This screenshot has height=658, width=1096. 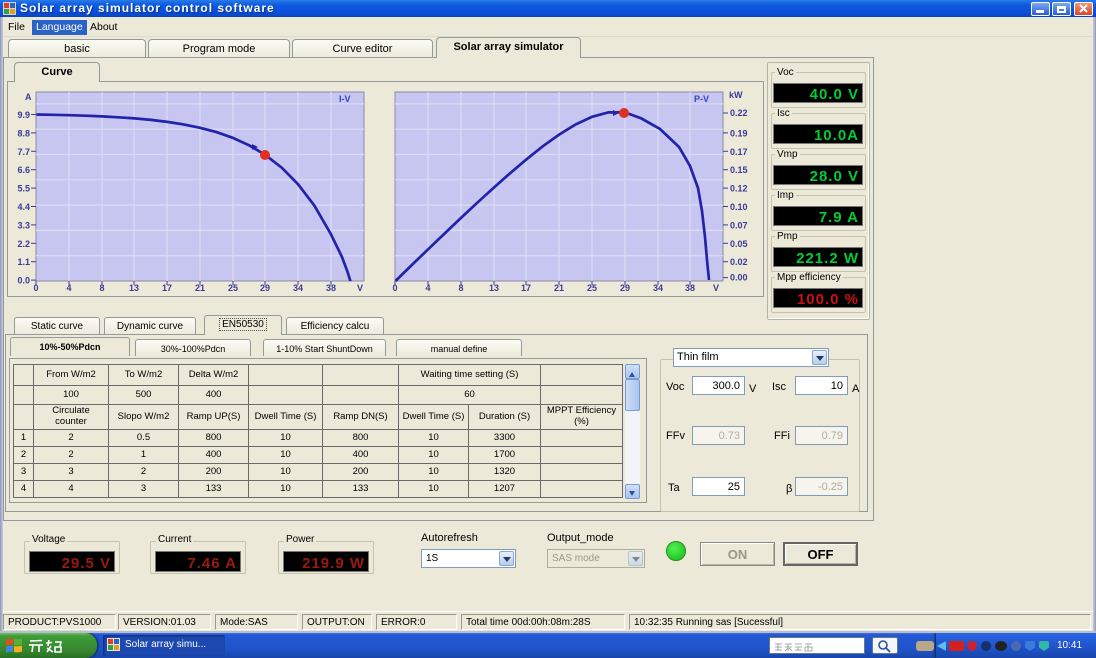 What do you see at coordinates (23, 115) in the screenshot?
I see `svg-text: 9.9` at bounding box center [23, 115].